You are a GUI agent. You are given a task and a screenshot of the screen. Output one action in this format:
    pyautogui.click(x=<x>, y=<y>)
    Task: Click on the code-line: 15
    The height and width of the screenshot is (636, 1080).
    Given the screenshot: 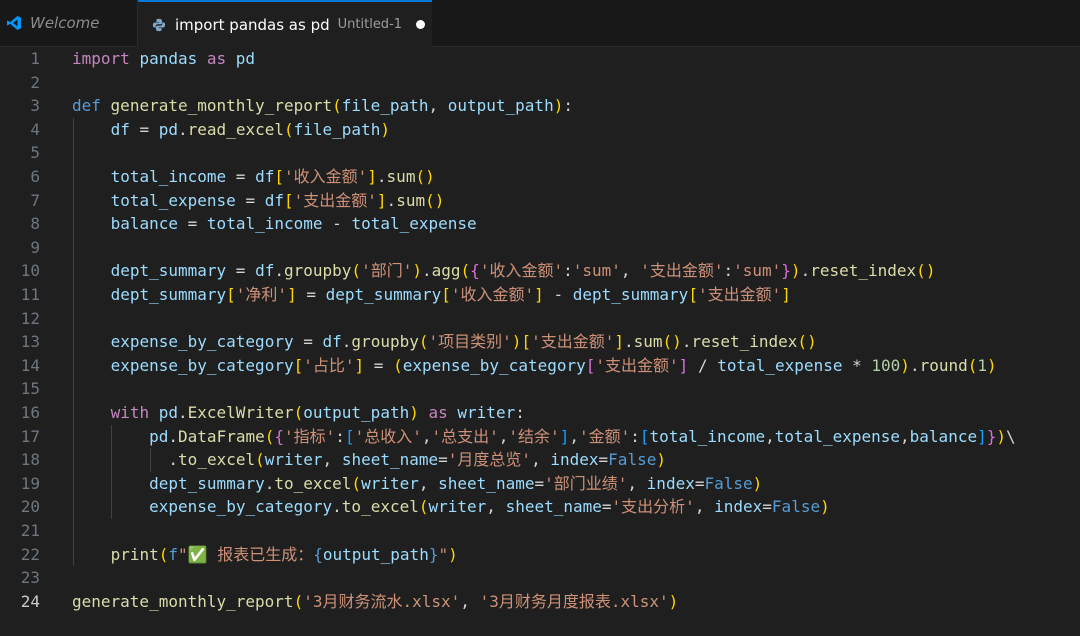 What is the action you would take?
    pyautogui.click(x=540, y=389)
    